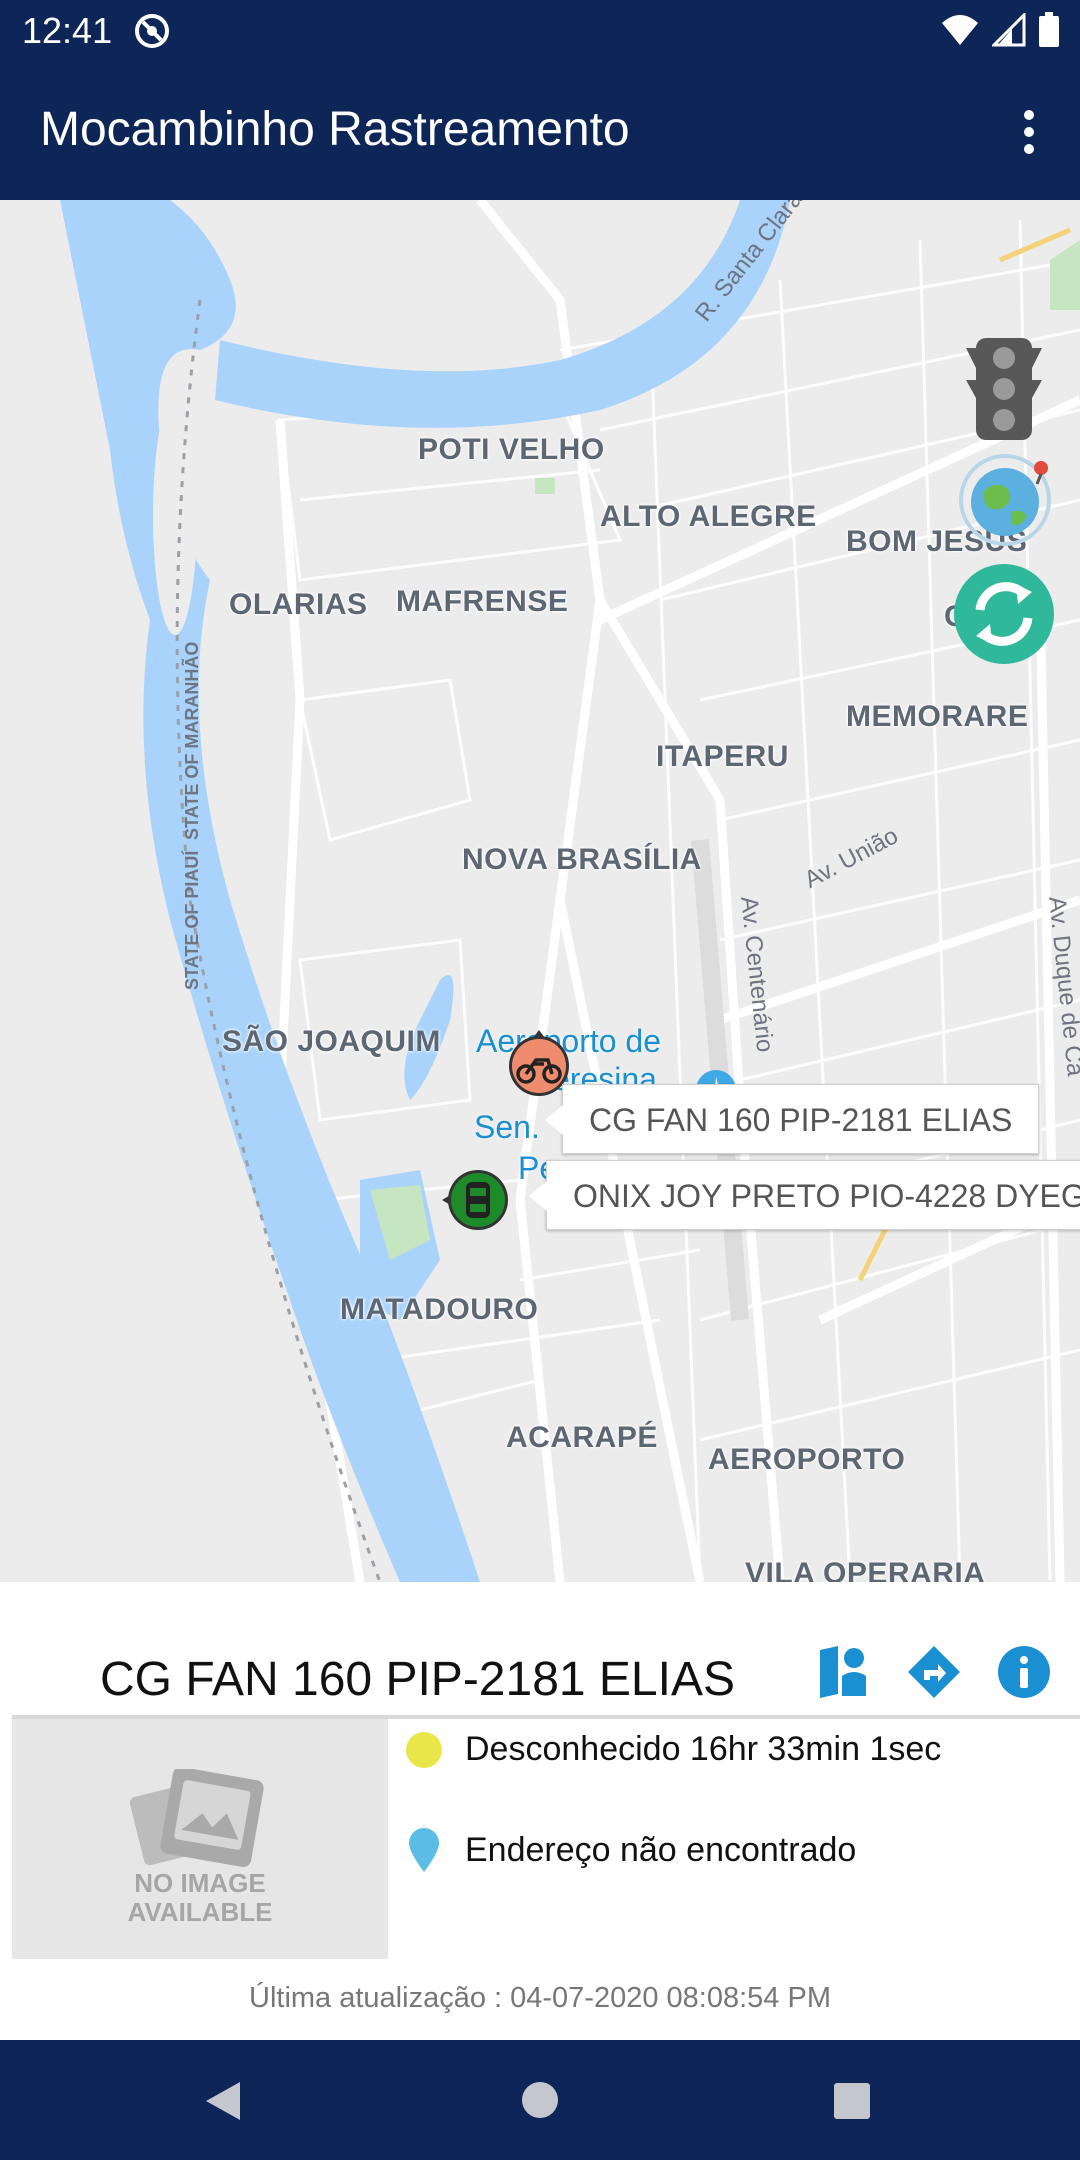  Describe the element at coordinates (424, 1850) in the screenshot. I see `location-pin-icon` at that location.